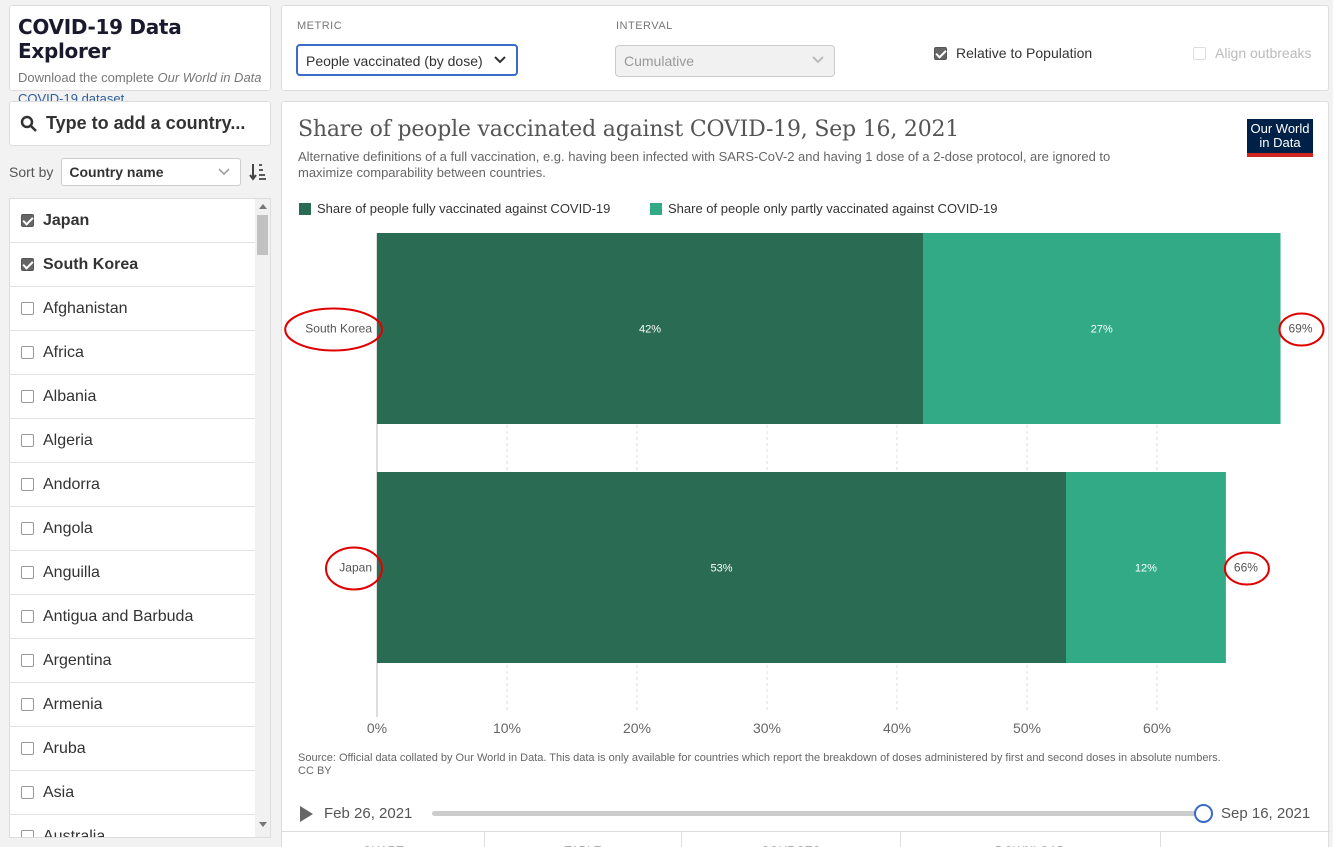  What do you see at coordinates (583, 839) in the screenshot?
I see `tab-table: TABLE` at bounding box center [583, 839].